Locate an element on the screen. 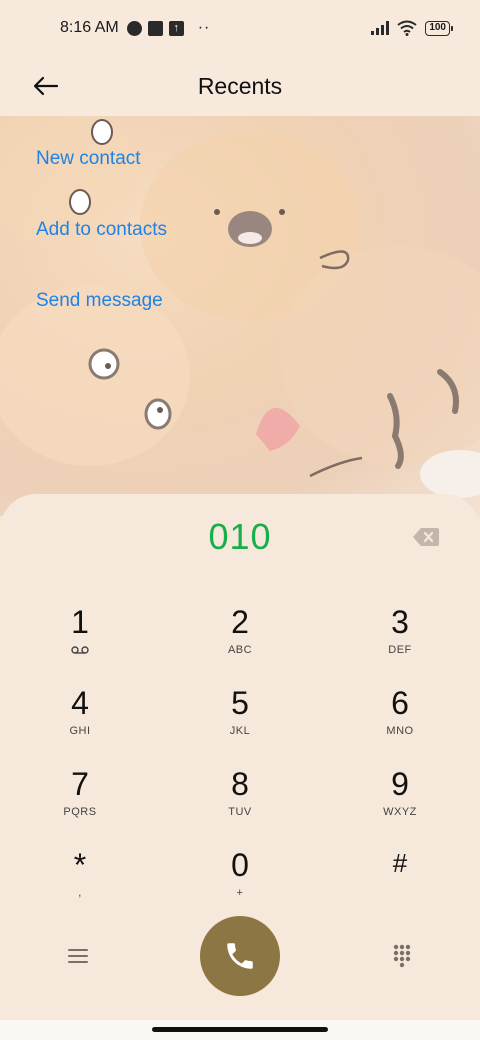  key-letters: GHI is located at coordinates (80, 731).